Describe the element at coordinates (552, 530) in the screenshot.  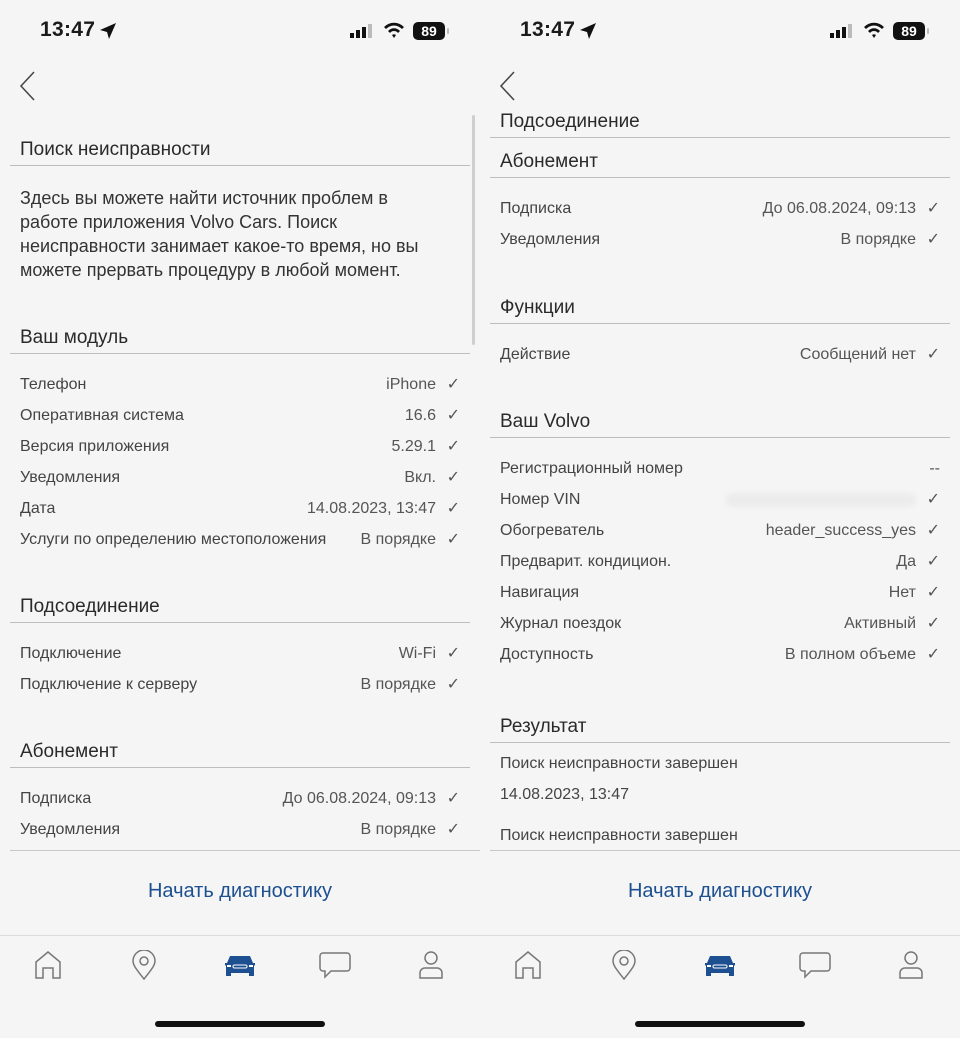
I see `row-label: Обогреватель` at that location.